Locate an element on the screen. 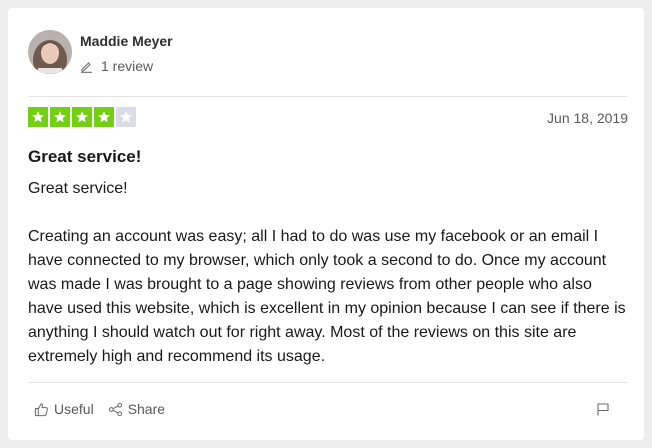 Image resolution: width=652 pixels, height=448 pixels. review-paragraph: Great service! is located at coordinates (78, 188).